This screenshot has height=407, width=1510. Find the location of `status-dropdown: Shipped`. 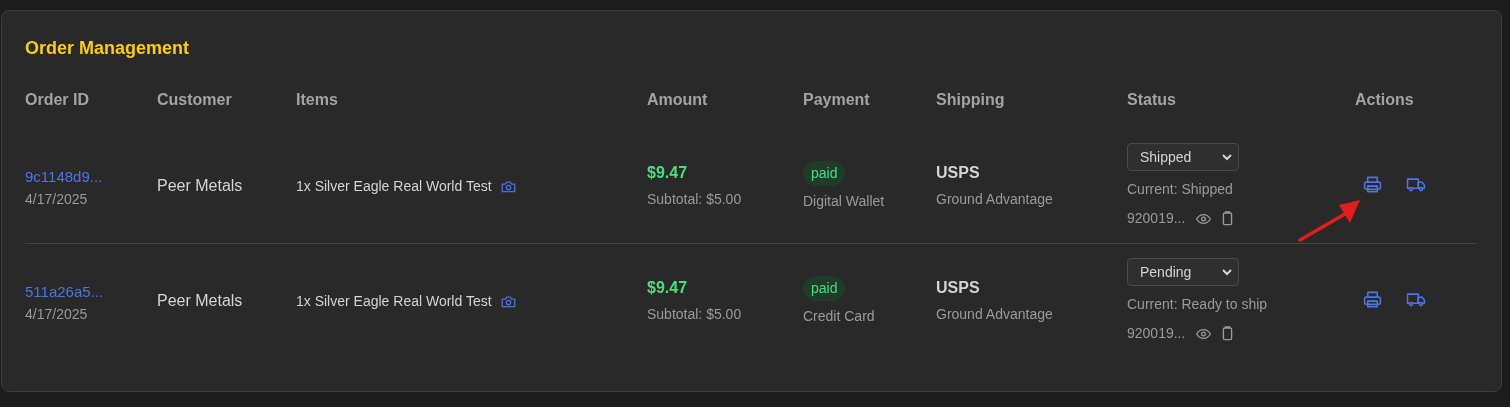

status-dropdown: Shipped is located at coordinates (1183, 157).